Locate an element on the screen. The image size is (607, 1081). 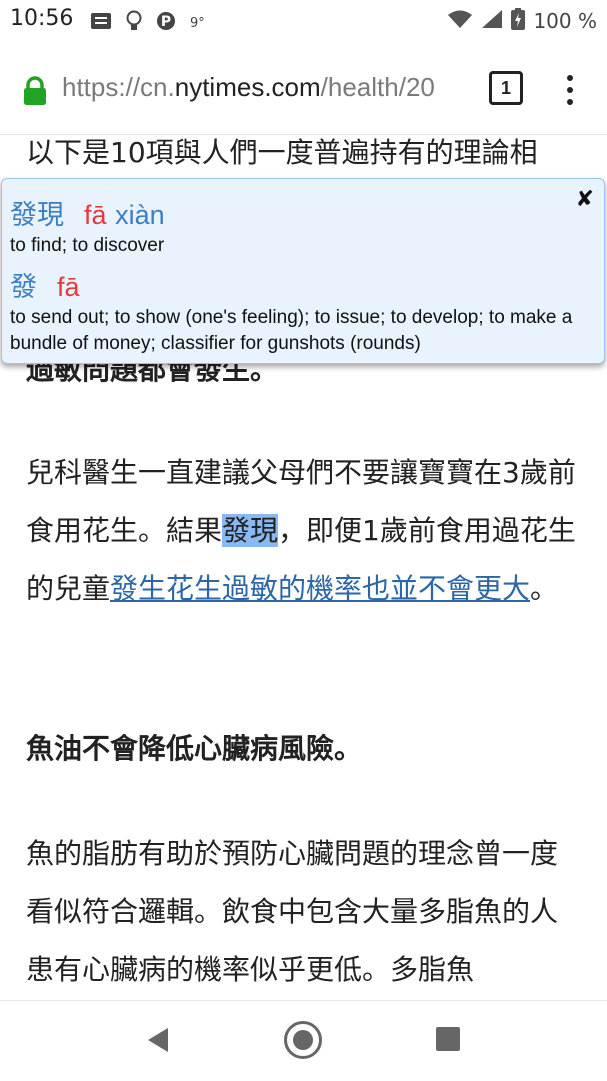
highlighted-word: 發現 is located at coordinates (250, 530).